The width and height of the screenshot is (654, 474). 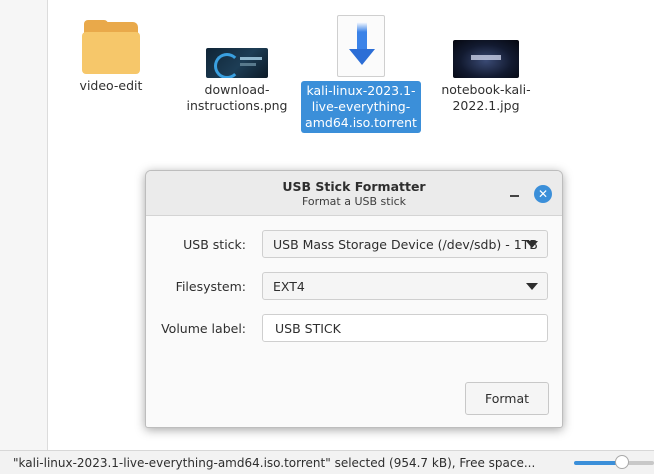 I want to click on torrent-download-icon, so click(x=361, y=46).